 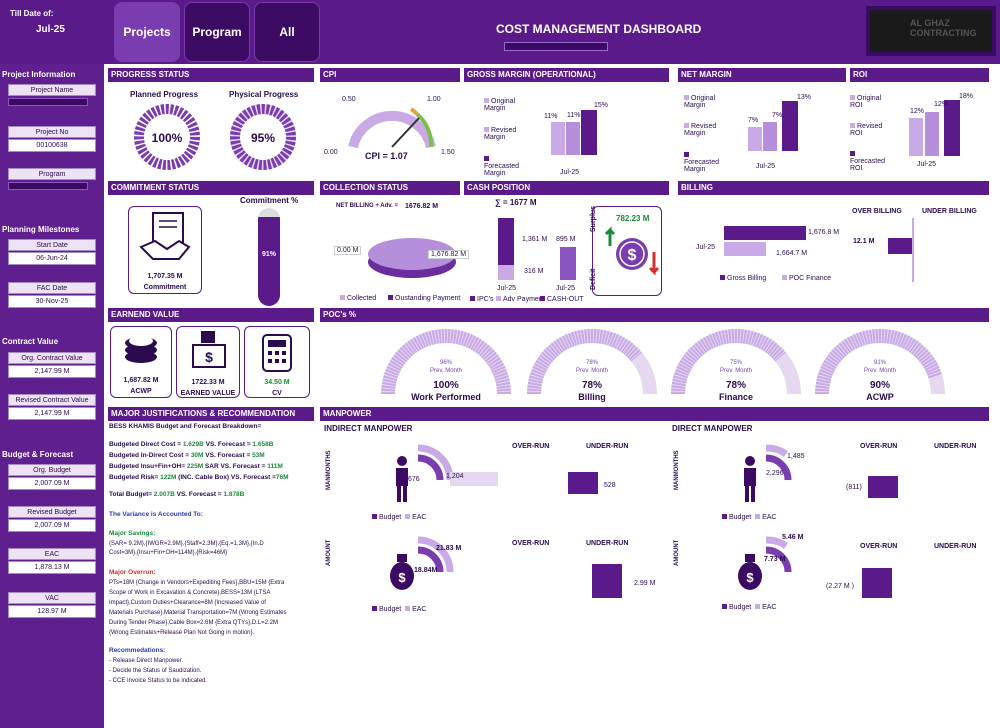 I want to click on till-date-value: Jul-25, so click(x=50, y=29).